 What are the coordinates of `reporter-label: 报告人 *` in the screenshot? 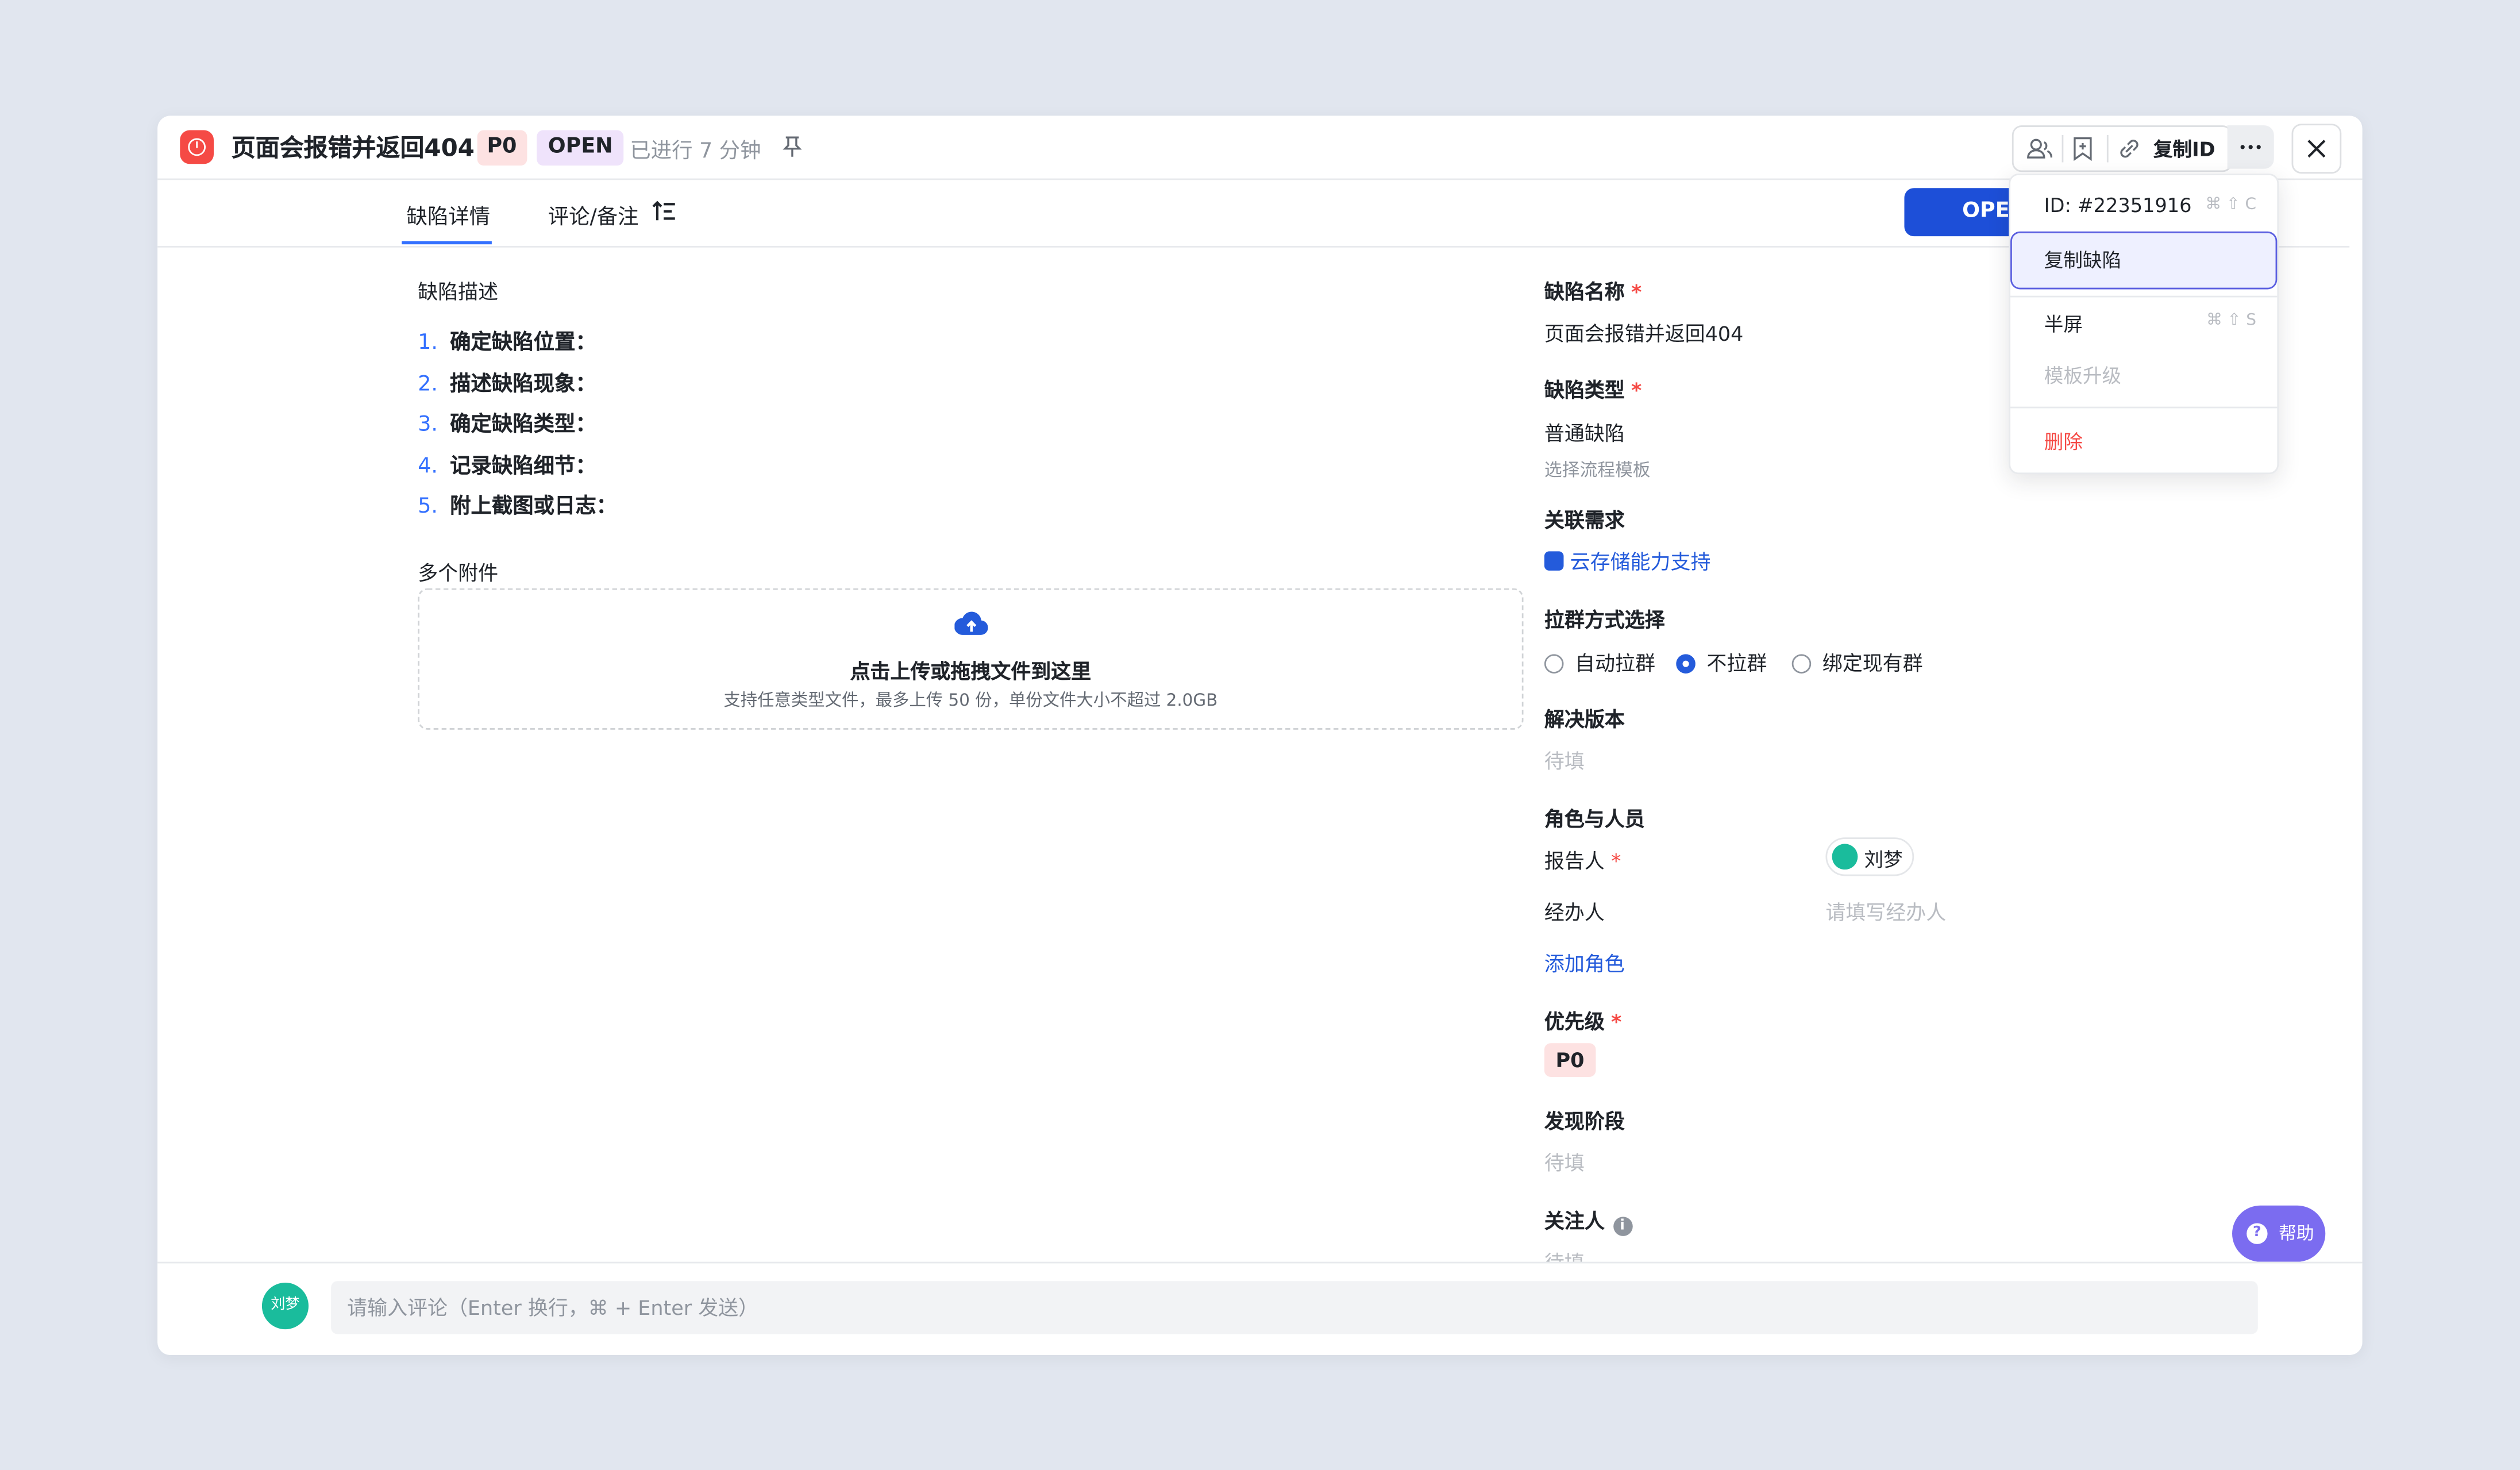 It's located at (1583, 860).